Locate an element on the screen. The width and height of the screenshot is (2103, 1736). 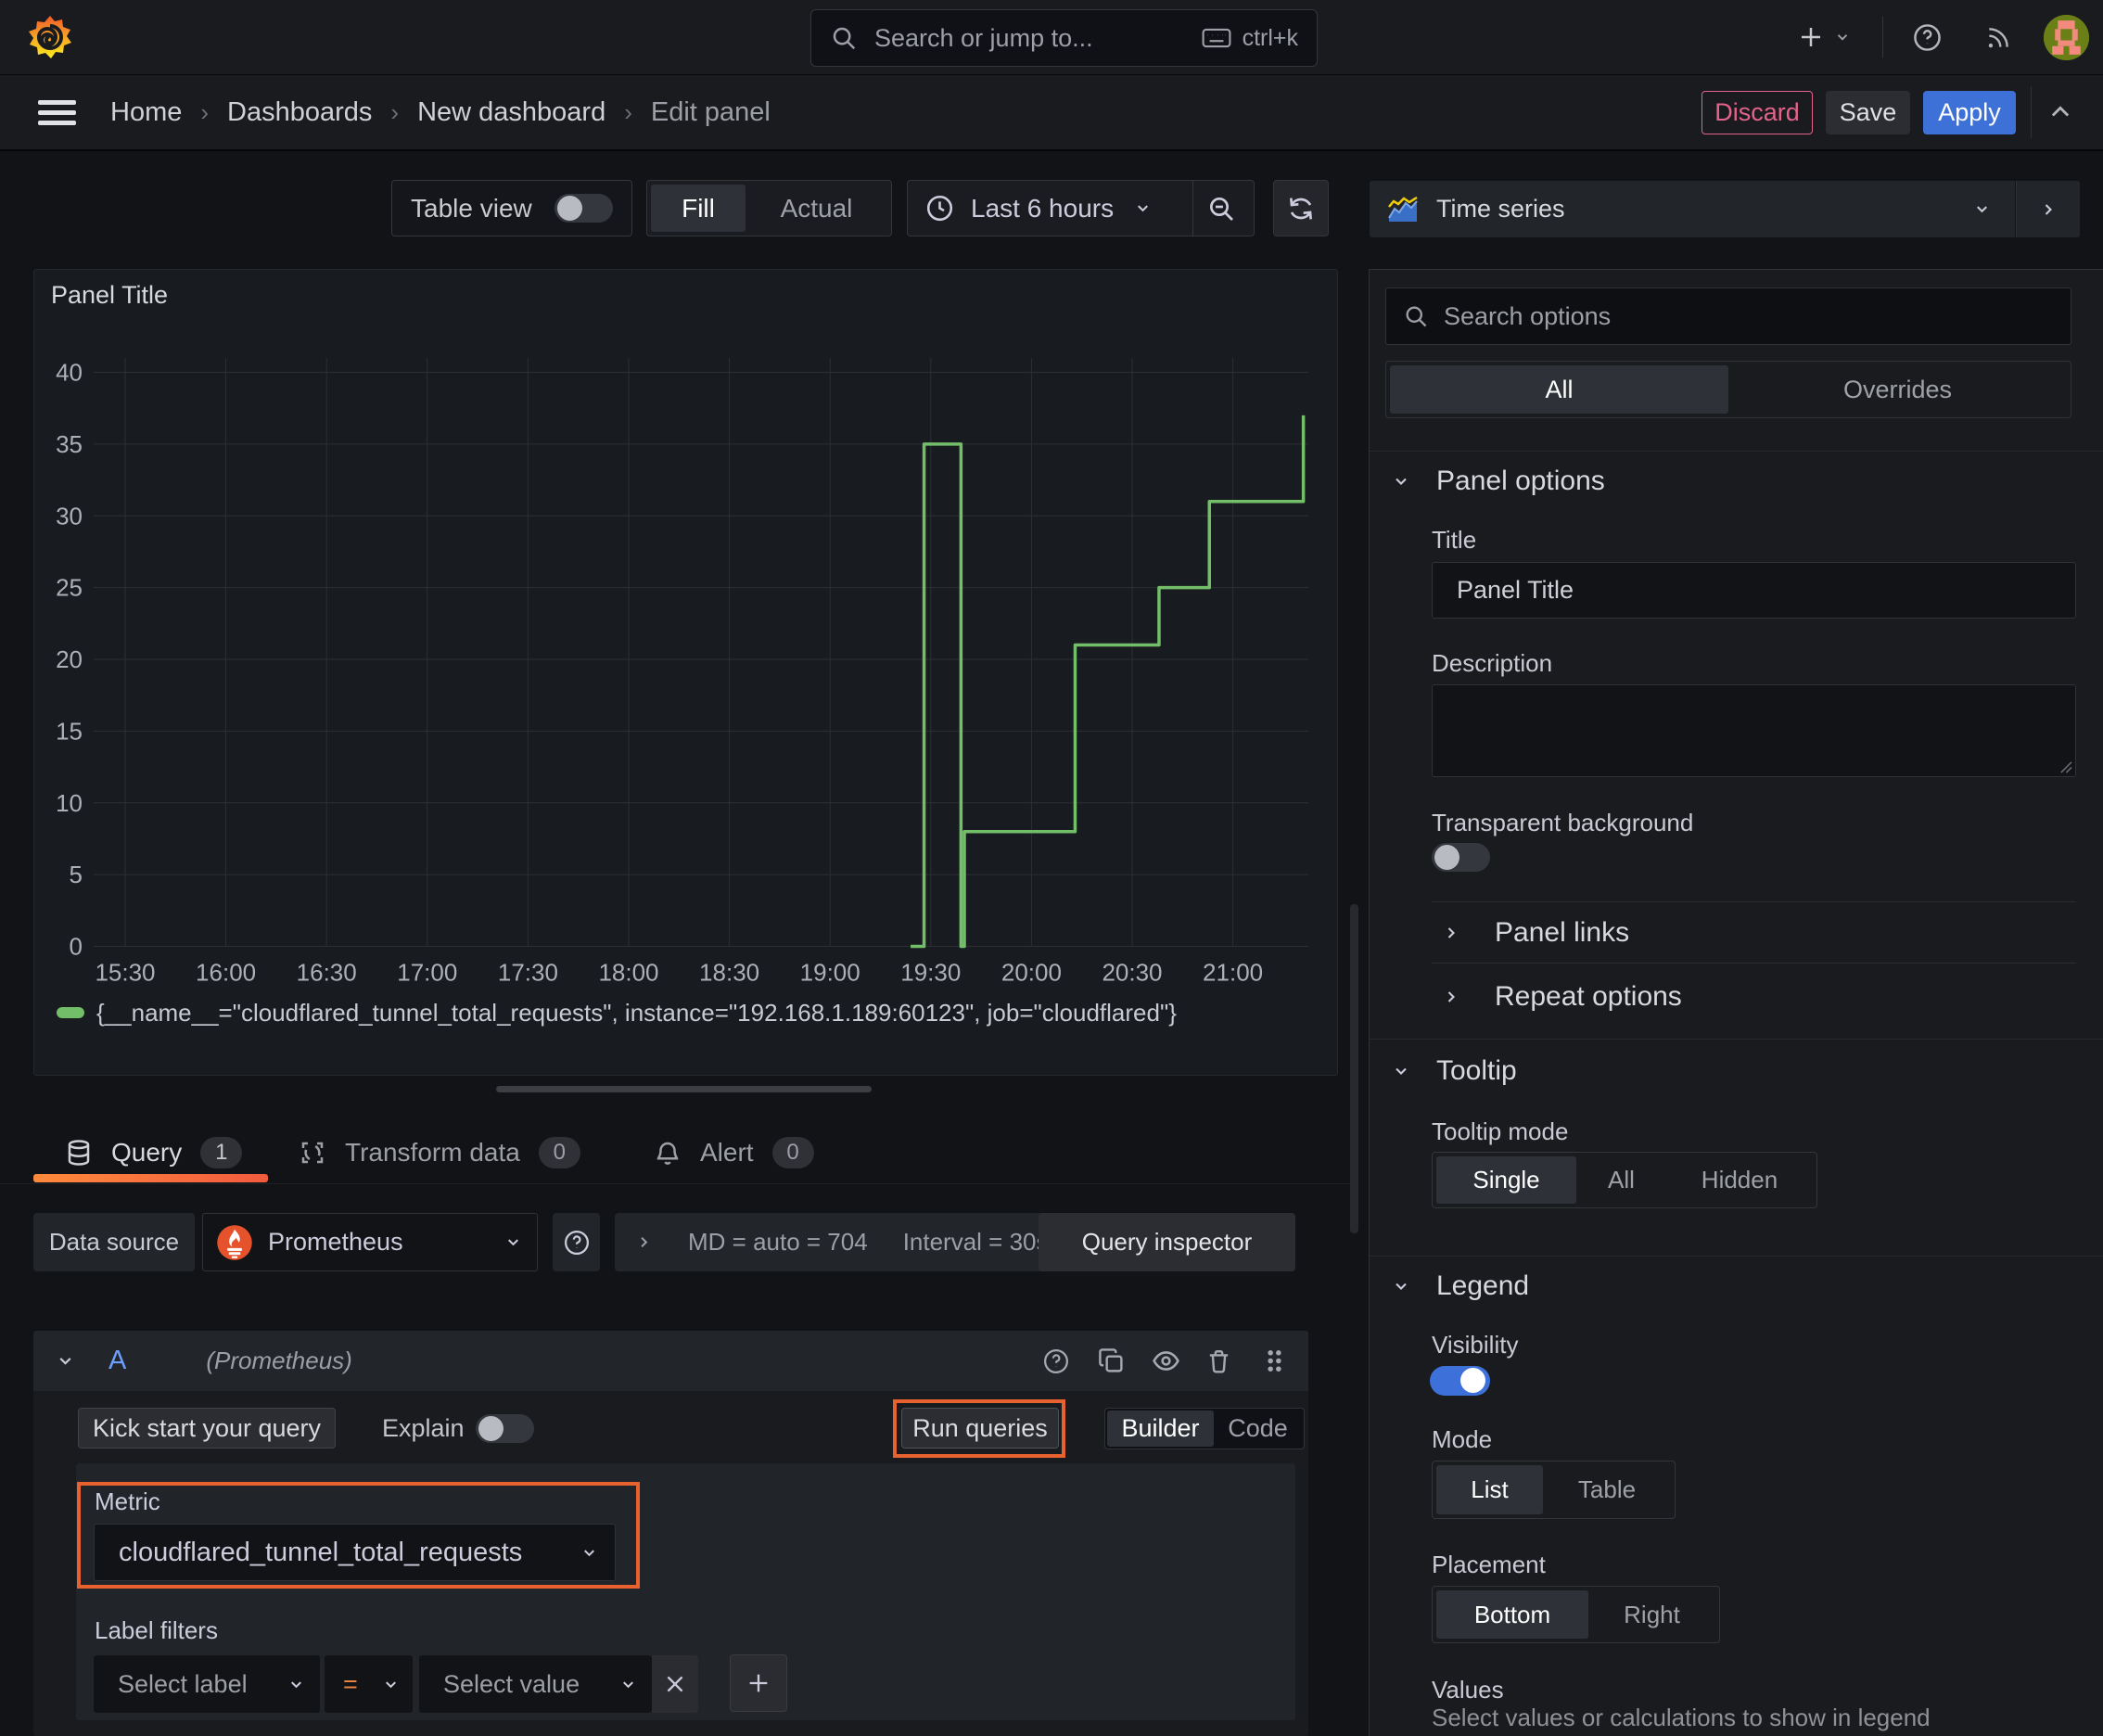
query-collapse-icon is located at coordinates (65, 1361).